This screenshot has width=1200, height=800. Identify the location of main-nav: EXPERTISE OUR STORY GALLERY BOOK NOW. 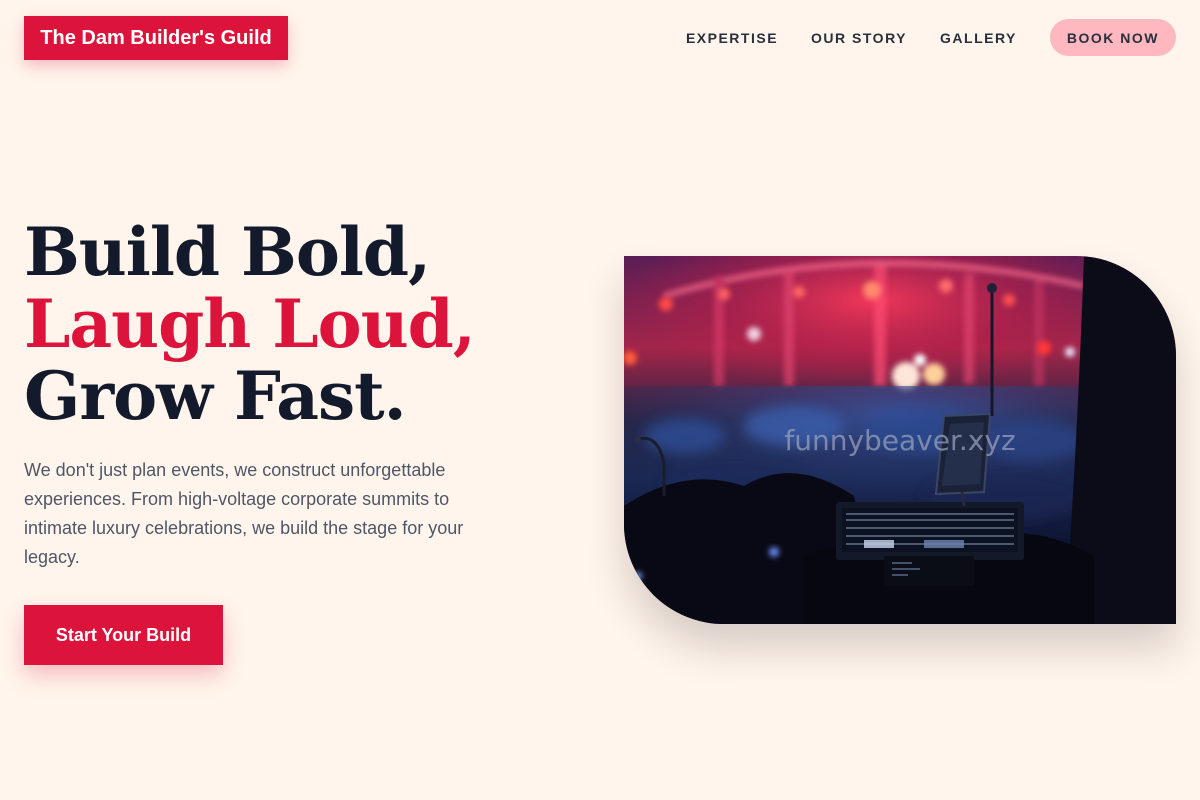
(931, 37).